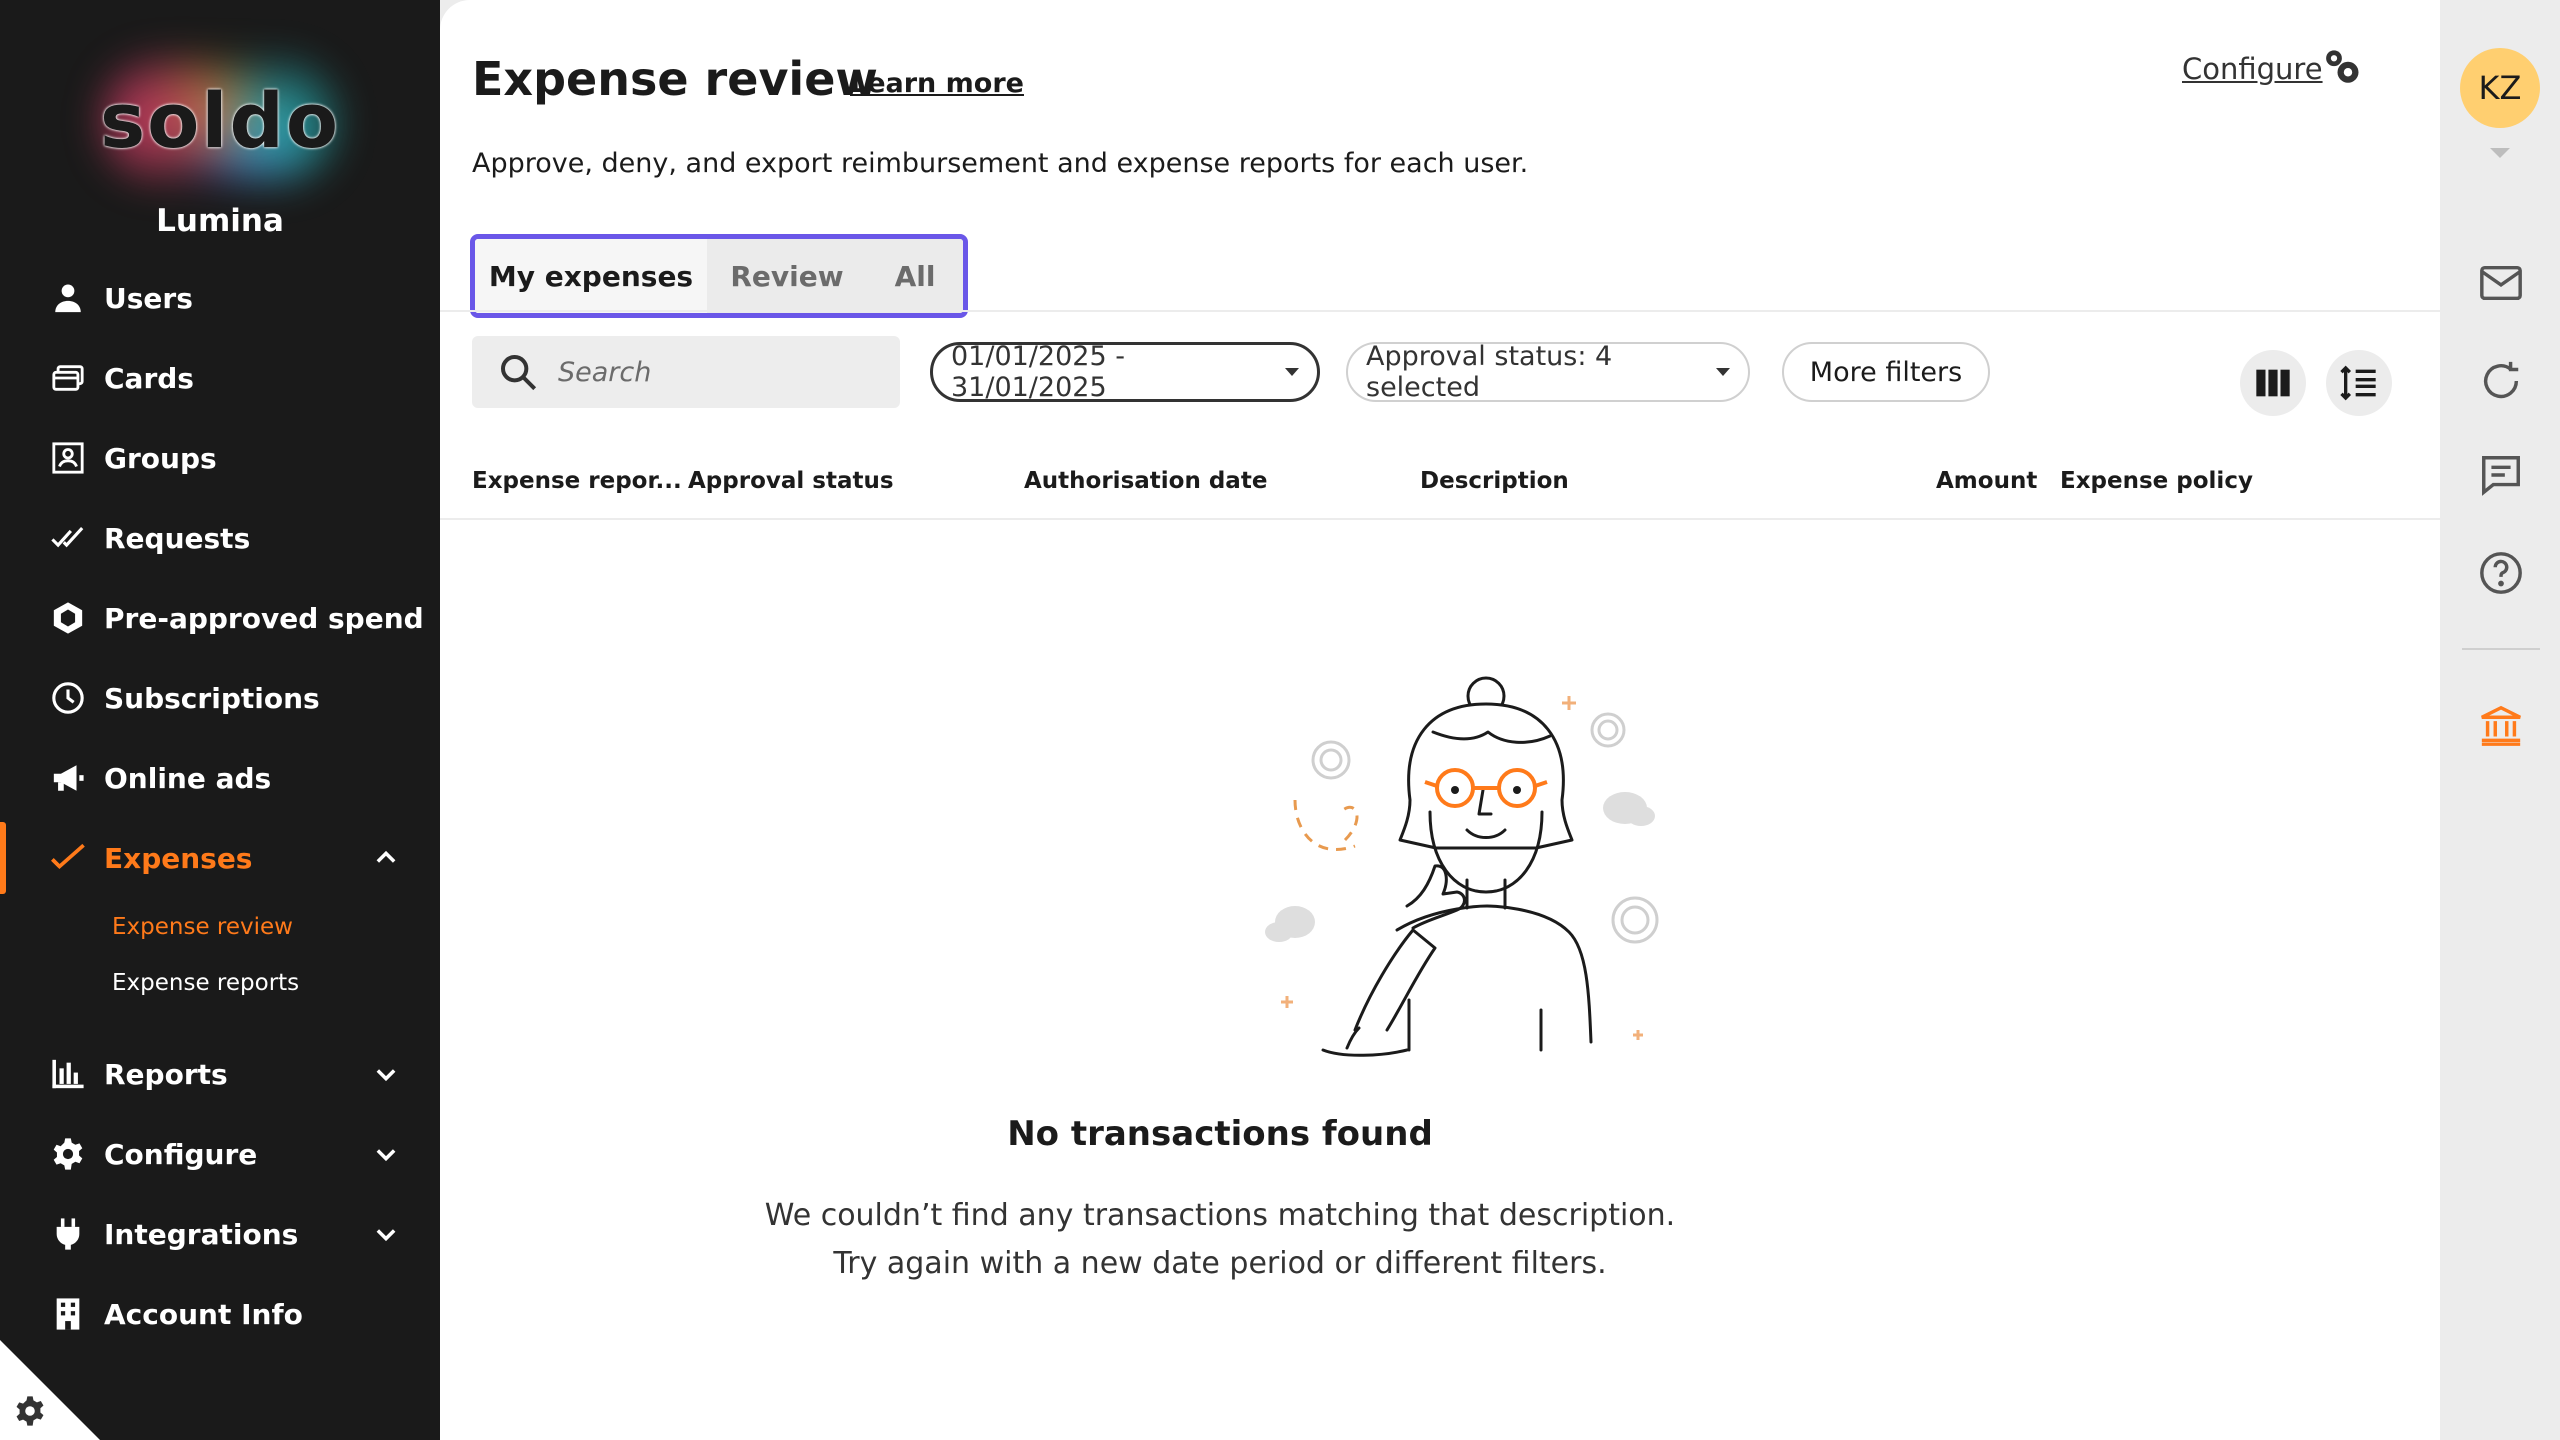 The width and height of the screenshot is (2560, 1440). I want to click on column-header-approval-status: Approval status, so click(791, 481).